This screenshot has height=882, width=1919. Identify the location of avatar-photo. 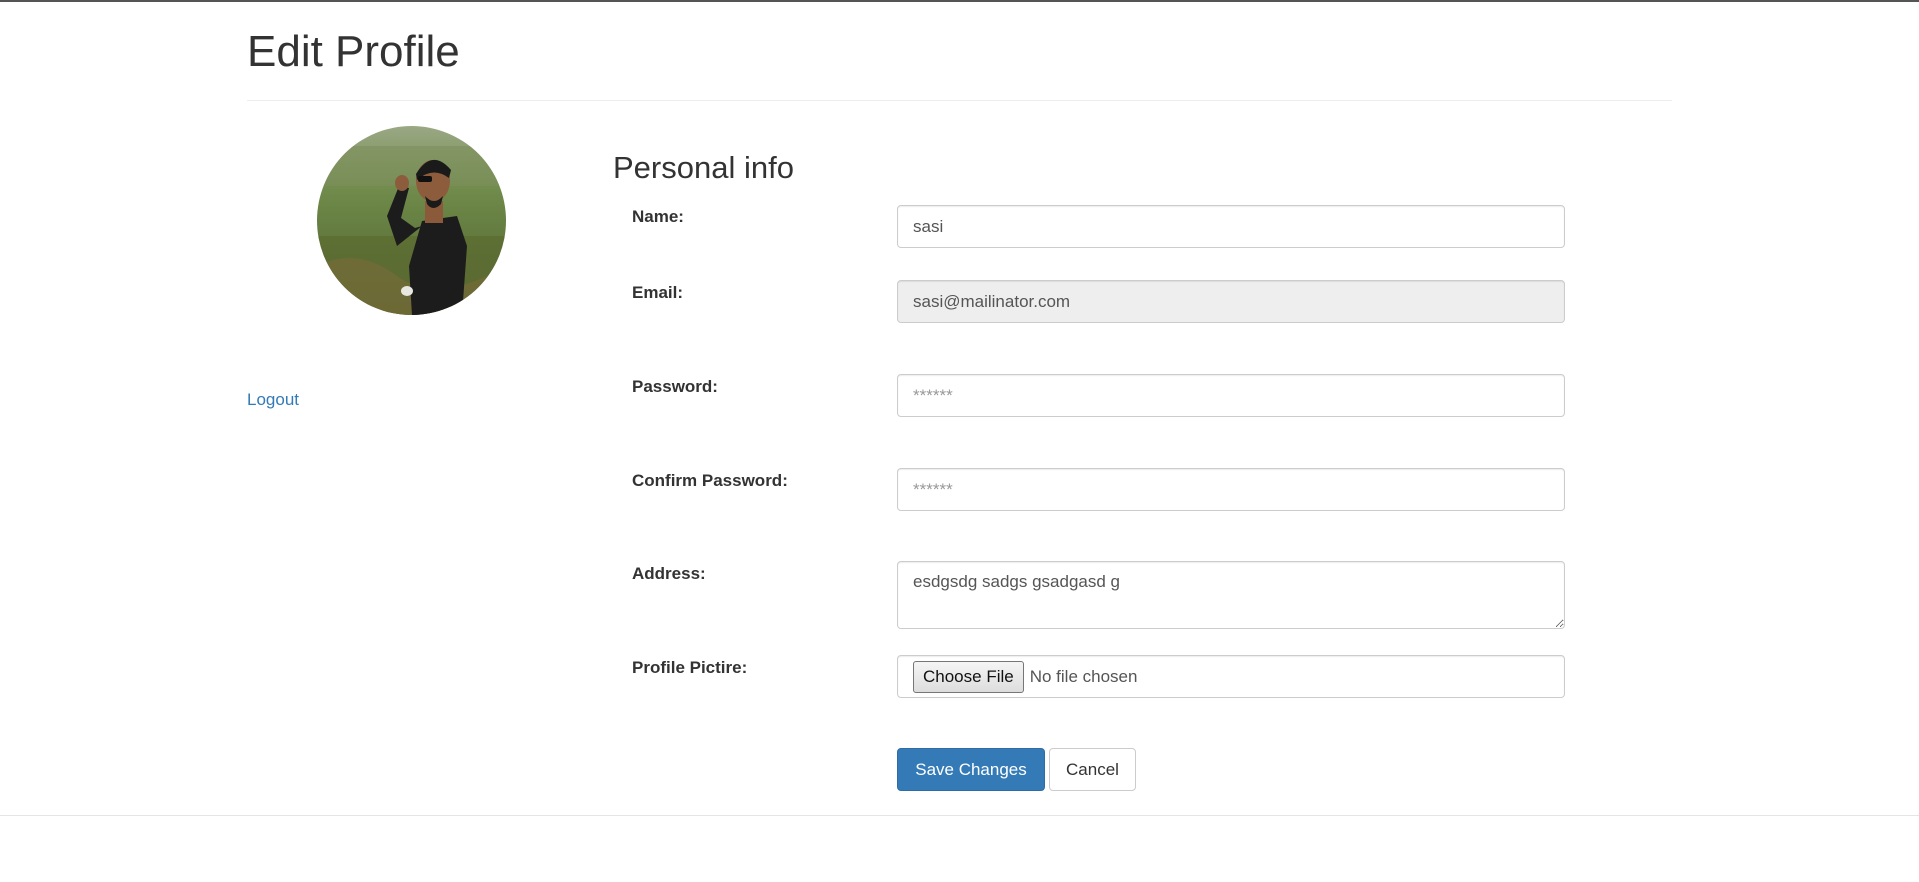
(411, 220).